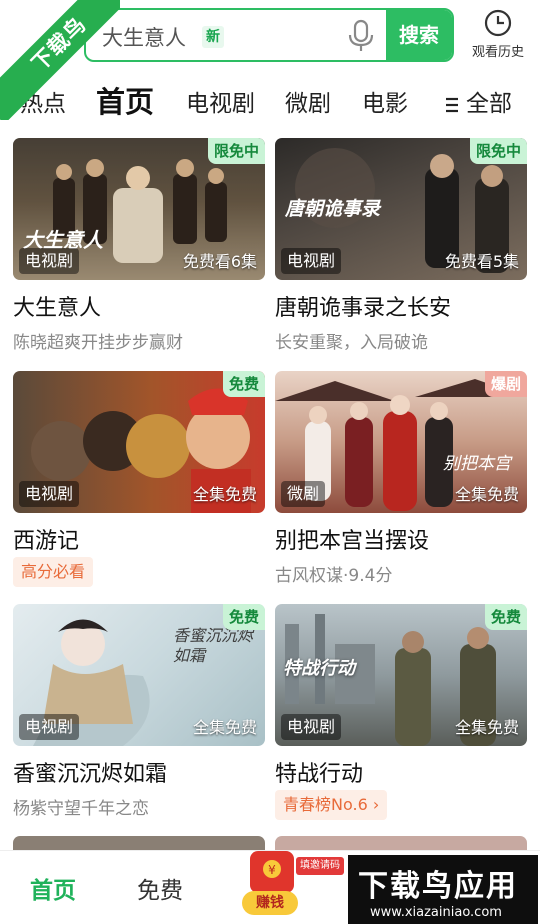 This screenshot has height=924, width=540. What do you see at coordinates (319, 772) in the screenshot?
I see `card-title: 特战行动` at bounding box center [319, 772].